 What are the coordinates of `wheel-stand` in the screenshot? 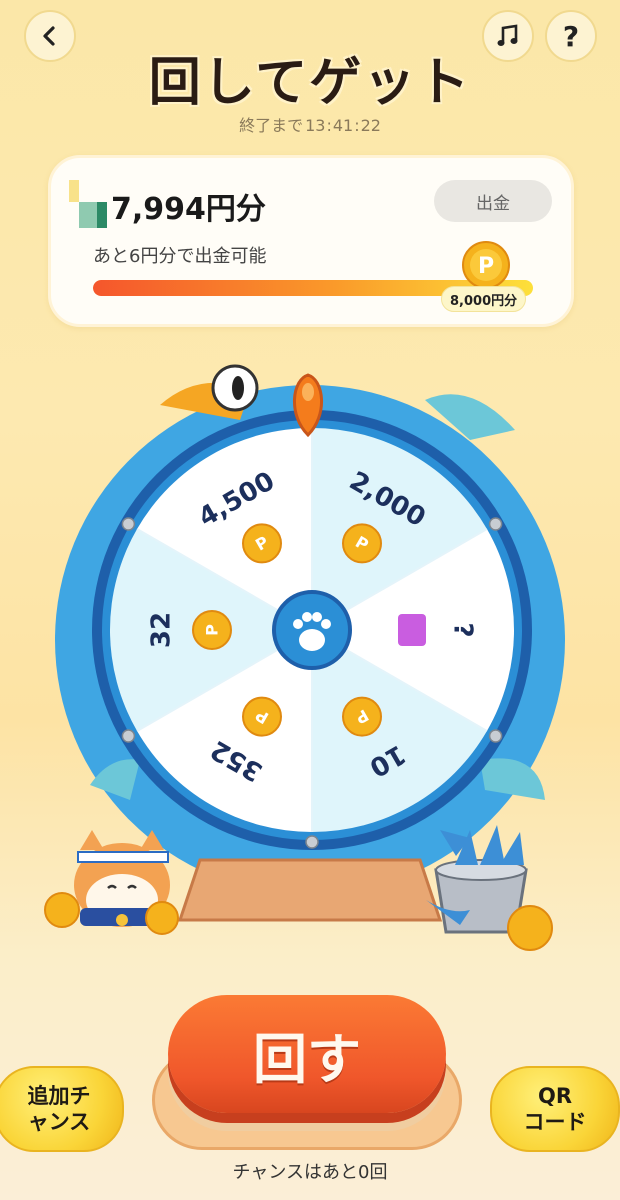 It's located at (310, 890).